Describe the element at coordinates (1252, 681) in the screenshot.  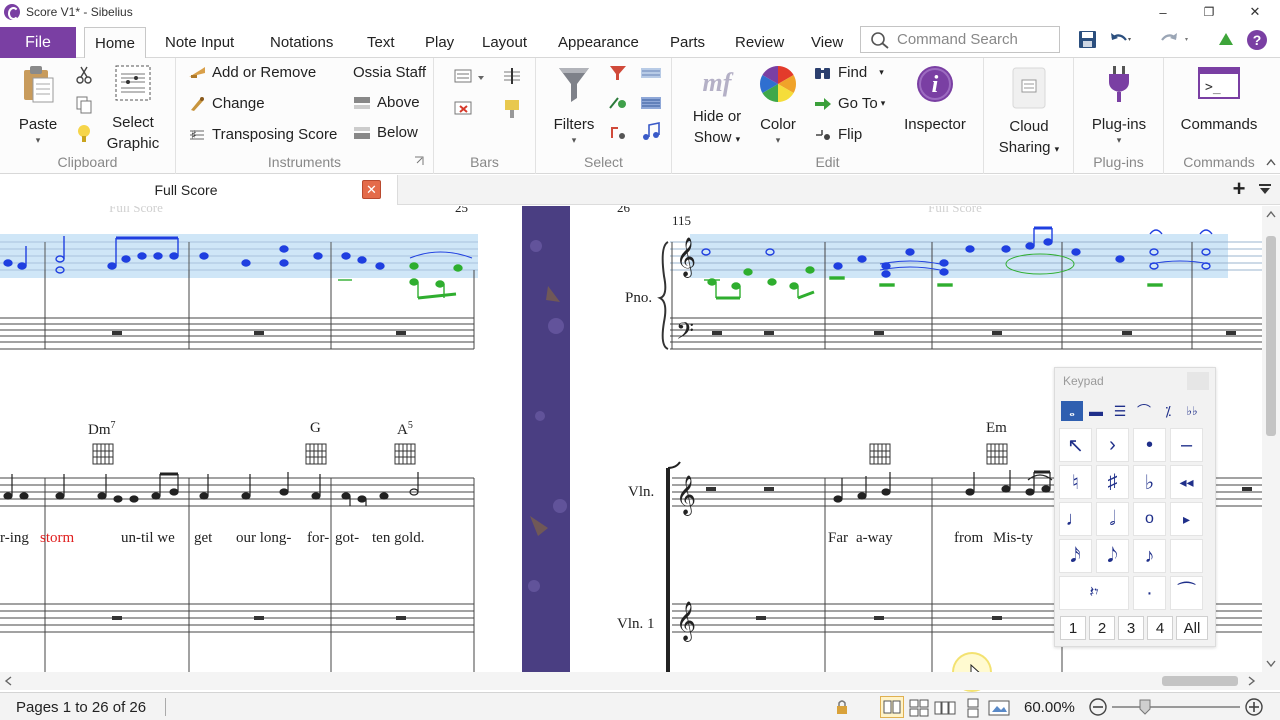
I see `scroll-right-icon` at that location.